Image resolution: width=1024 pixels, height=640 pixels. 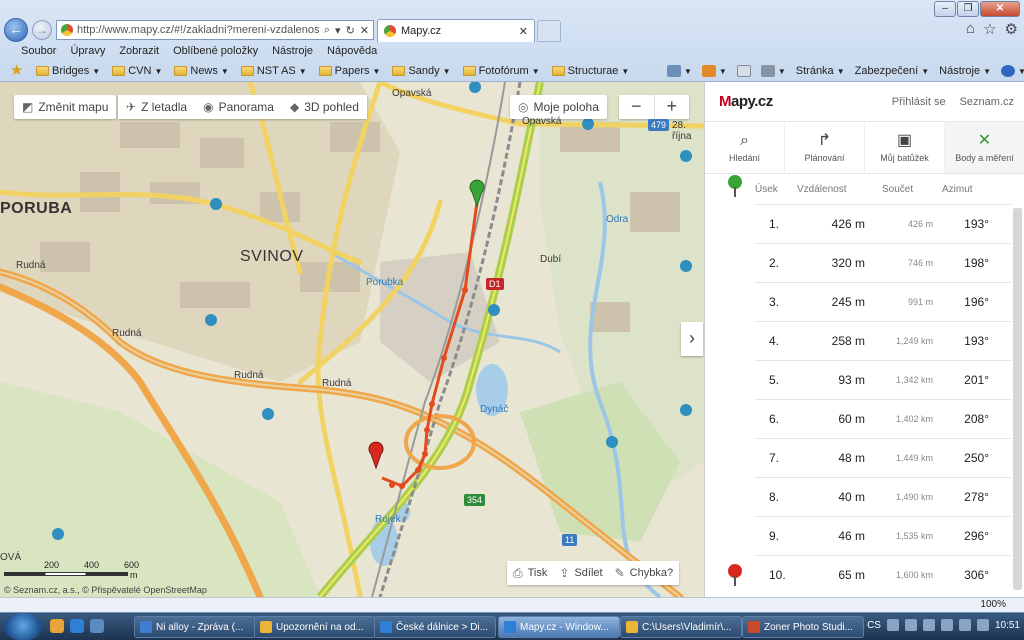 What do you see at coordinates (892, 71) in the screenshot?
I see `menu-security: Zabezpečení ▼` at bounding box center [892, 71].